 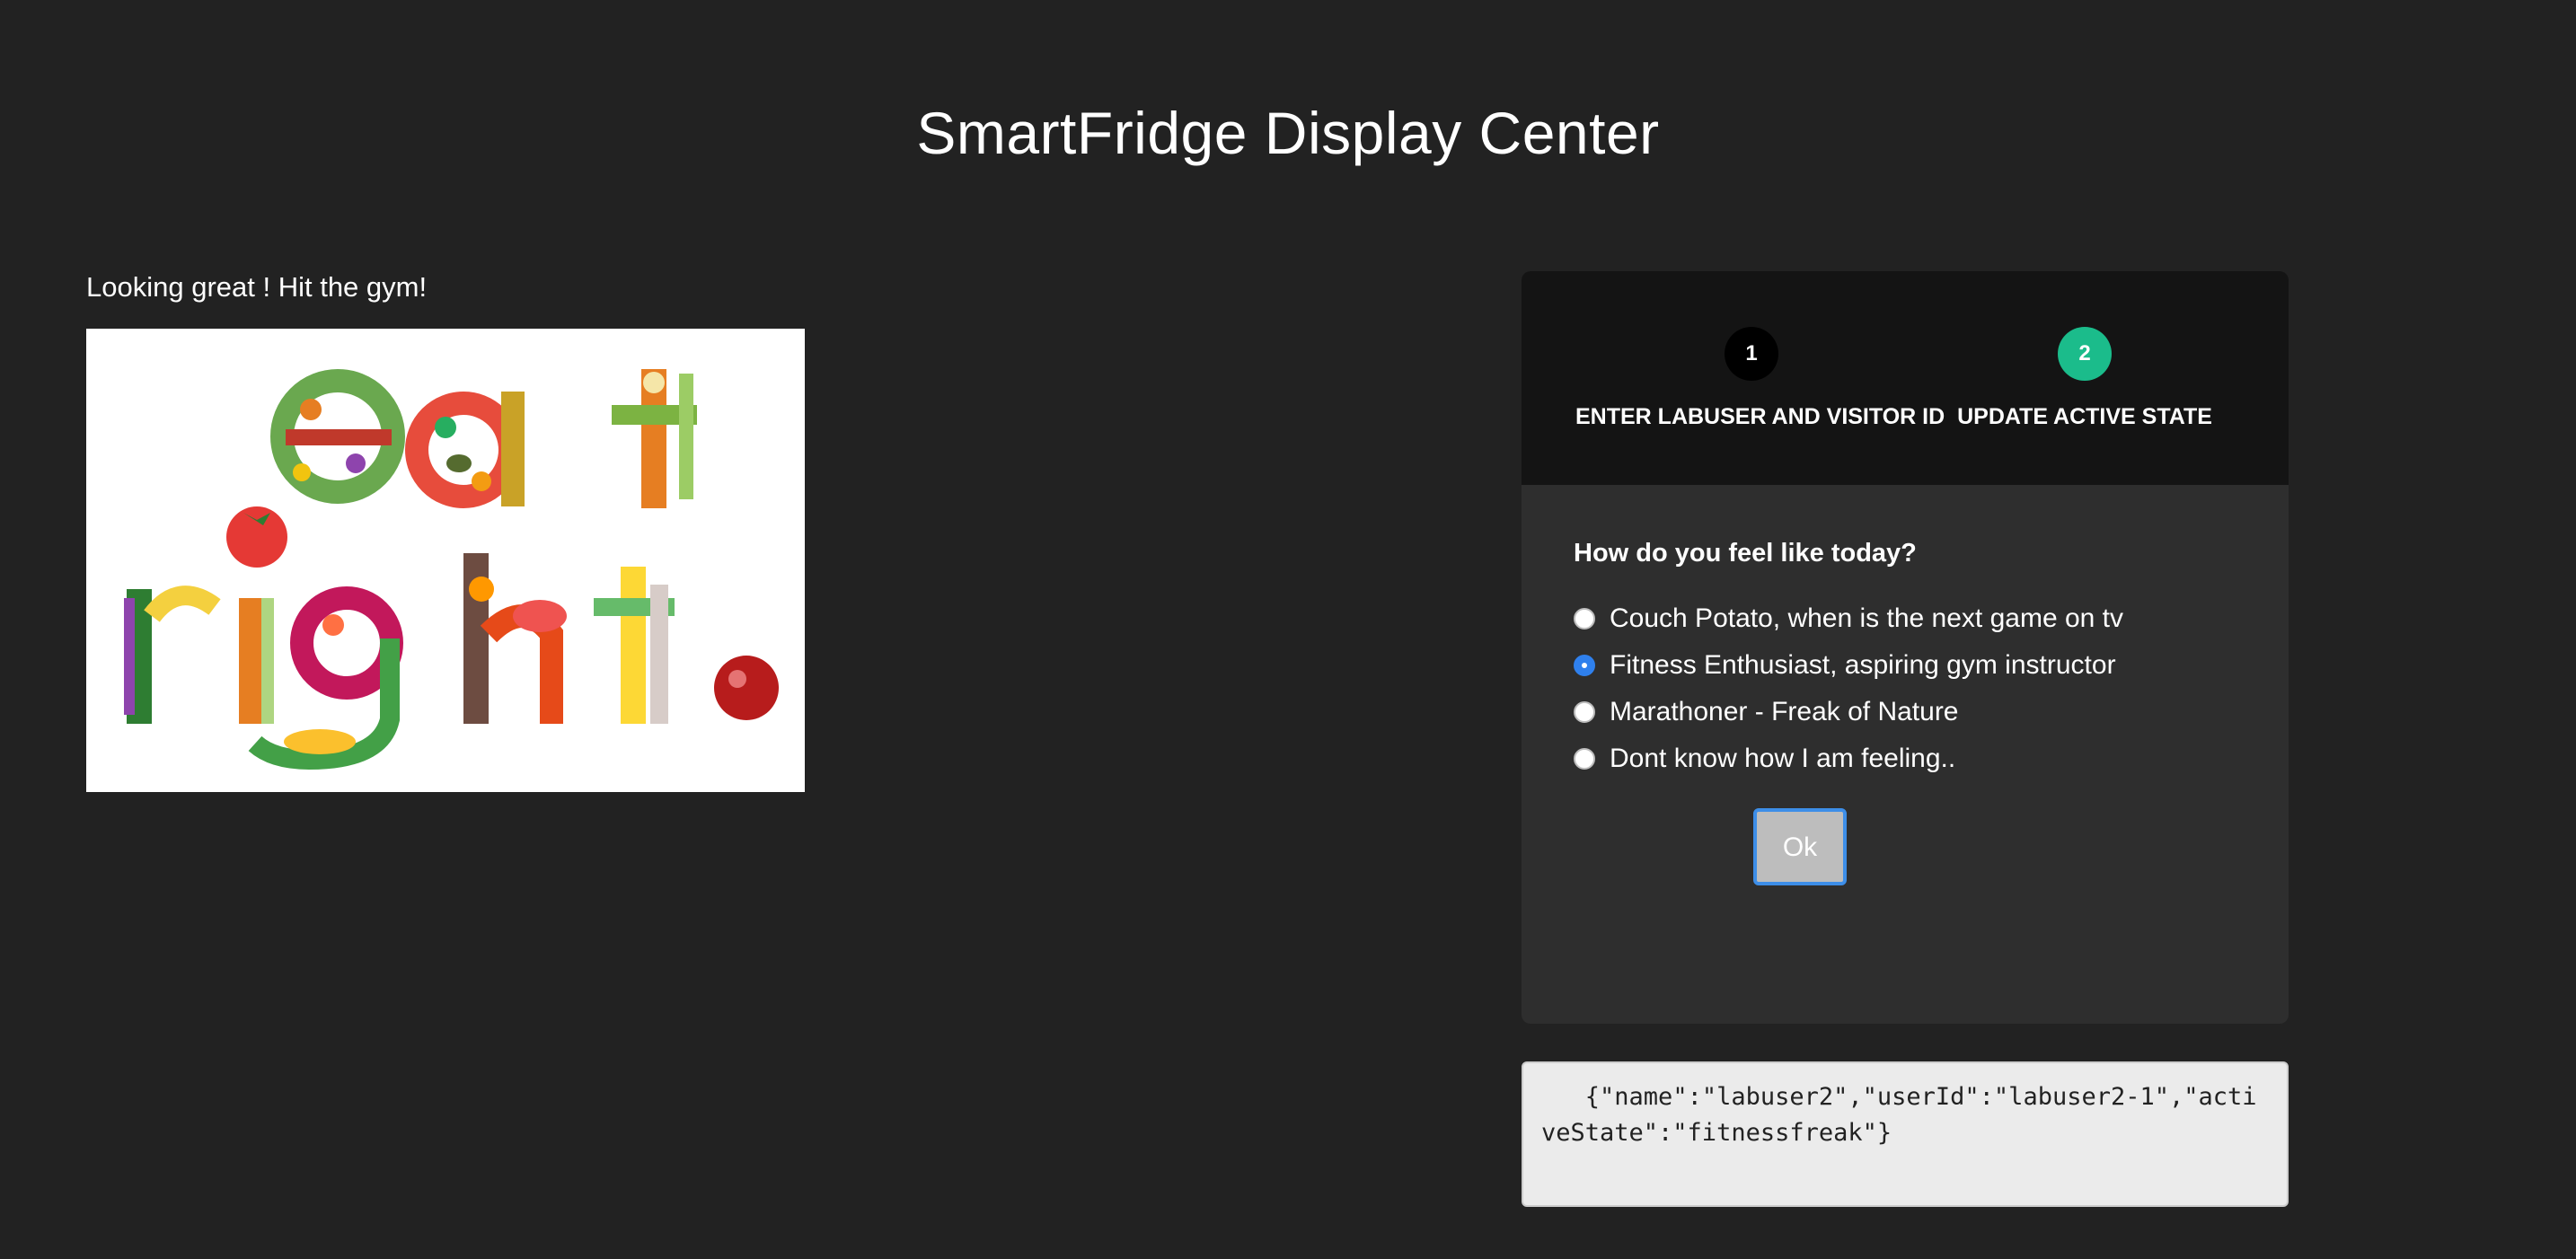 What do you see at coordinates (1288, 133) in the screenshot?
I see `page-title: SmartFridge Display Center` at bounding box center [1288, 133].